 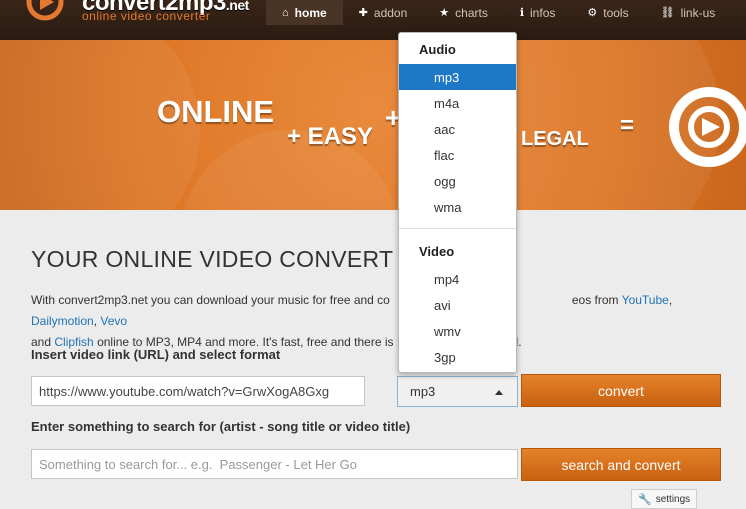 What do you see at coordinates (607, 12) in the screenshot?
I see `nav-tools: ⚙ tools` at bounding box center [607, 12].